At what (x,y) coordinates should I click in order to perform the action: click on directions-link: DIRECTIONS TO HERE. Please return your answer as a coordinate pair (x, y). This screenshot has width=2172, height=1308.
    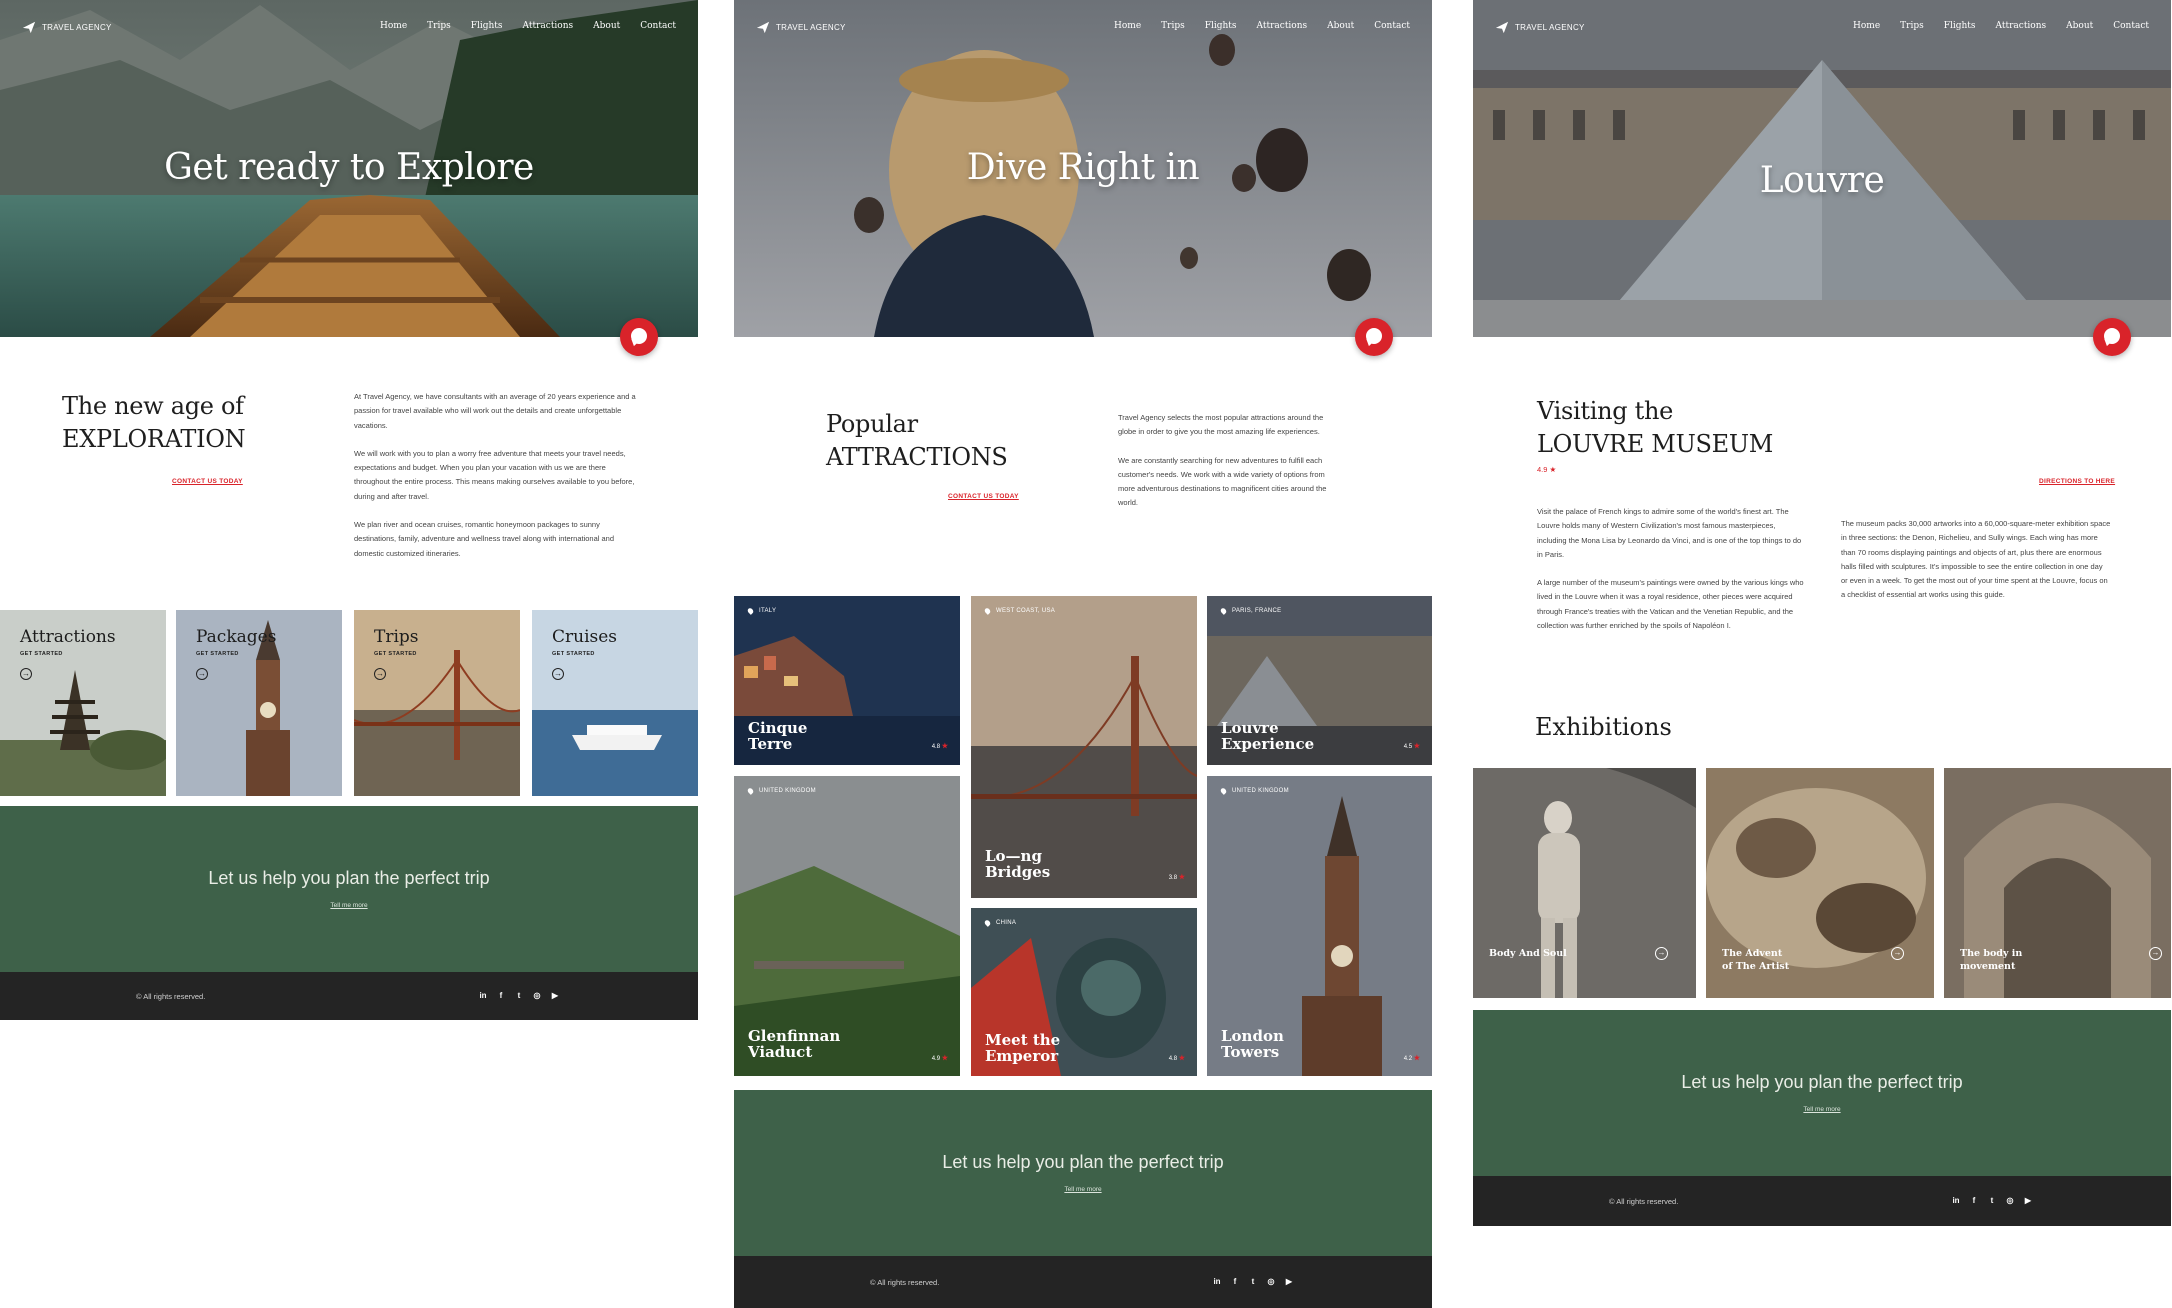
    Looking at the image, I should click on (2077, 481).